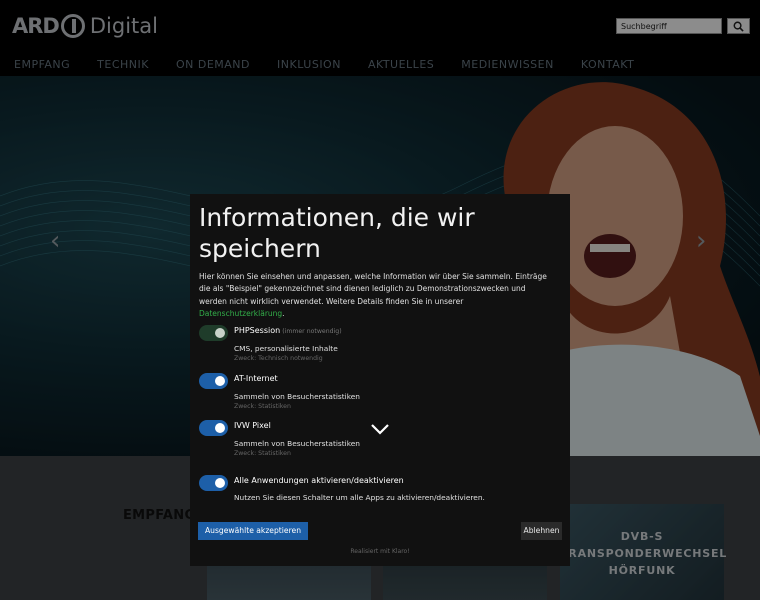  What do you see at coordinates (213, 333) in the screenshot?
I see `phpsession-toggle` at bounding box center [213, 333].